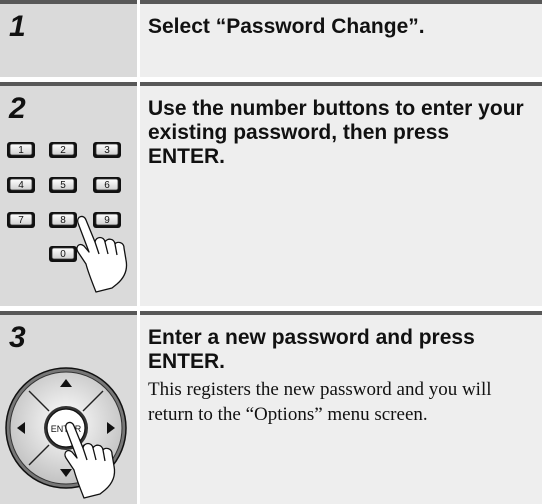 This screenshot has width=542, height=504. I want to click on key-label: 9, so click(107, 220).